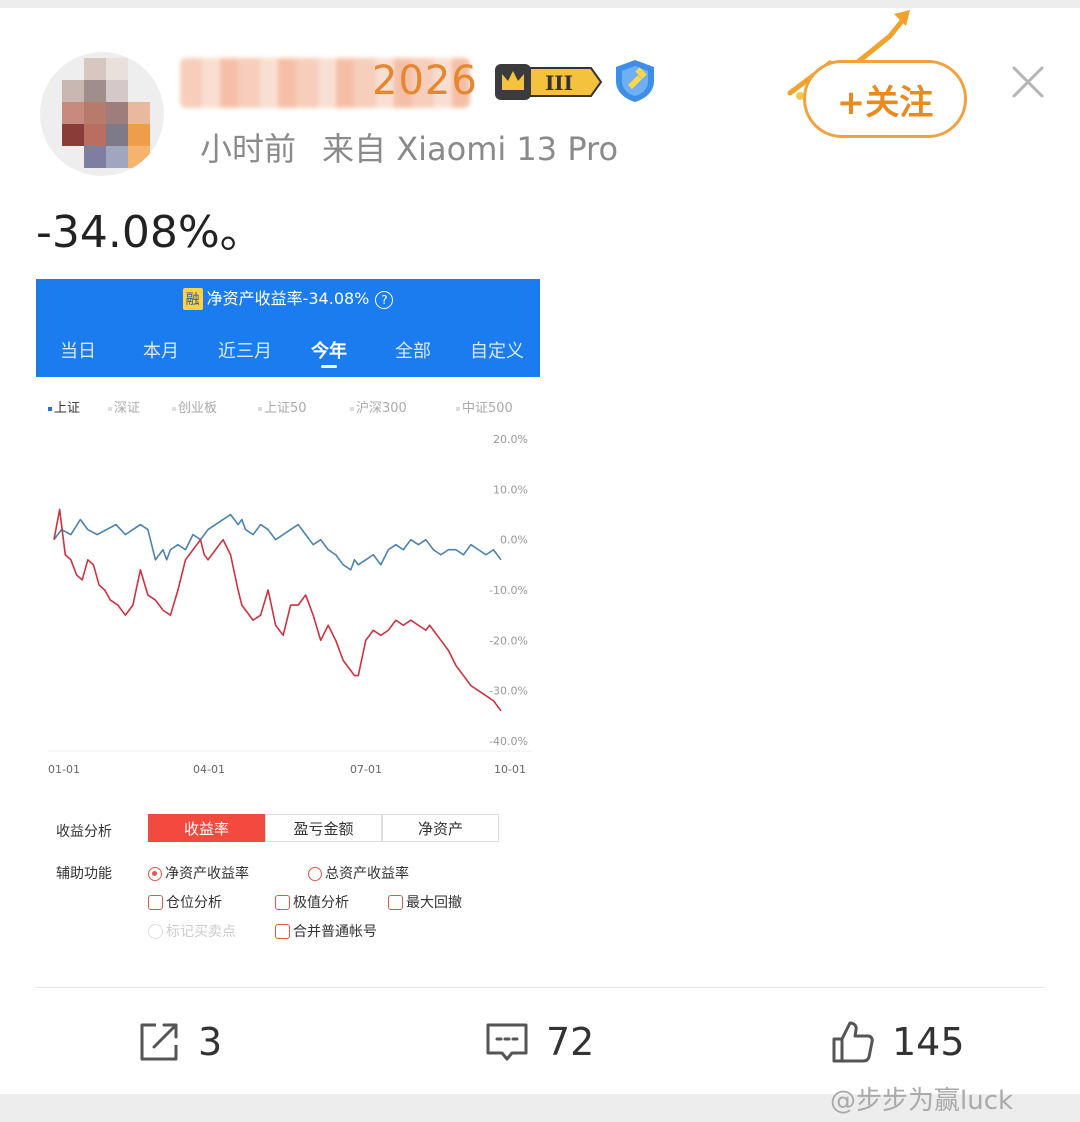 Image resolution: width=1080 pixels, height=1122 pixels. What do you see at coordinates (323, 828) in the screenshot?
I see `segment-profit-amount: 盈亏金额` at bounding box center [323, 828].